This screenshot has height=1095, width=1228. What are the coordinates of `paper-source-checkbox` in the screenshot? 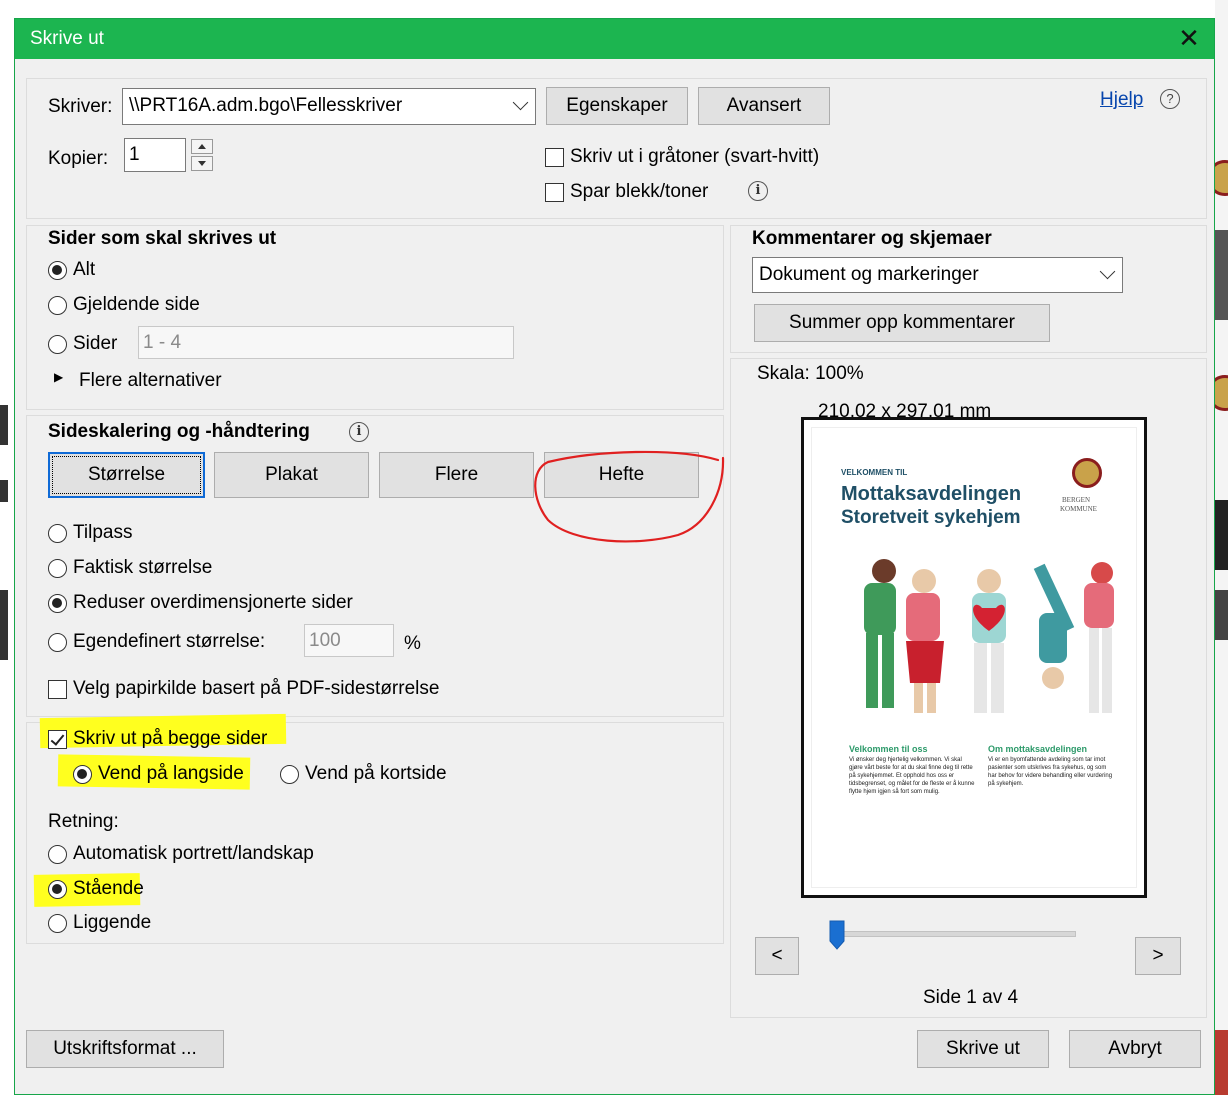 It's located at (57, 689).